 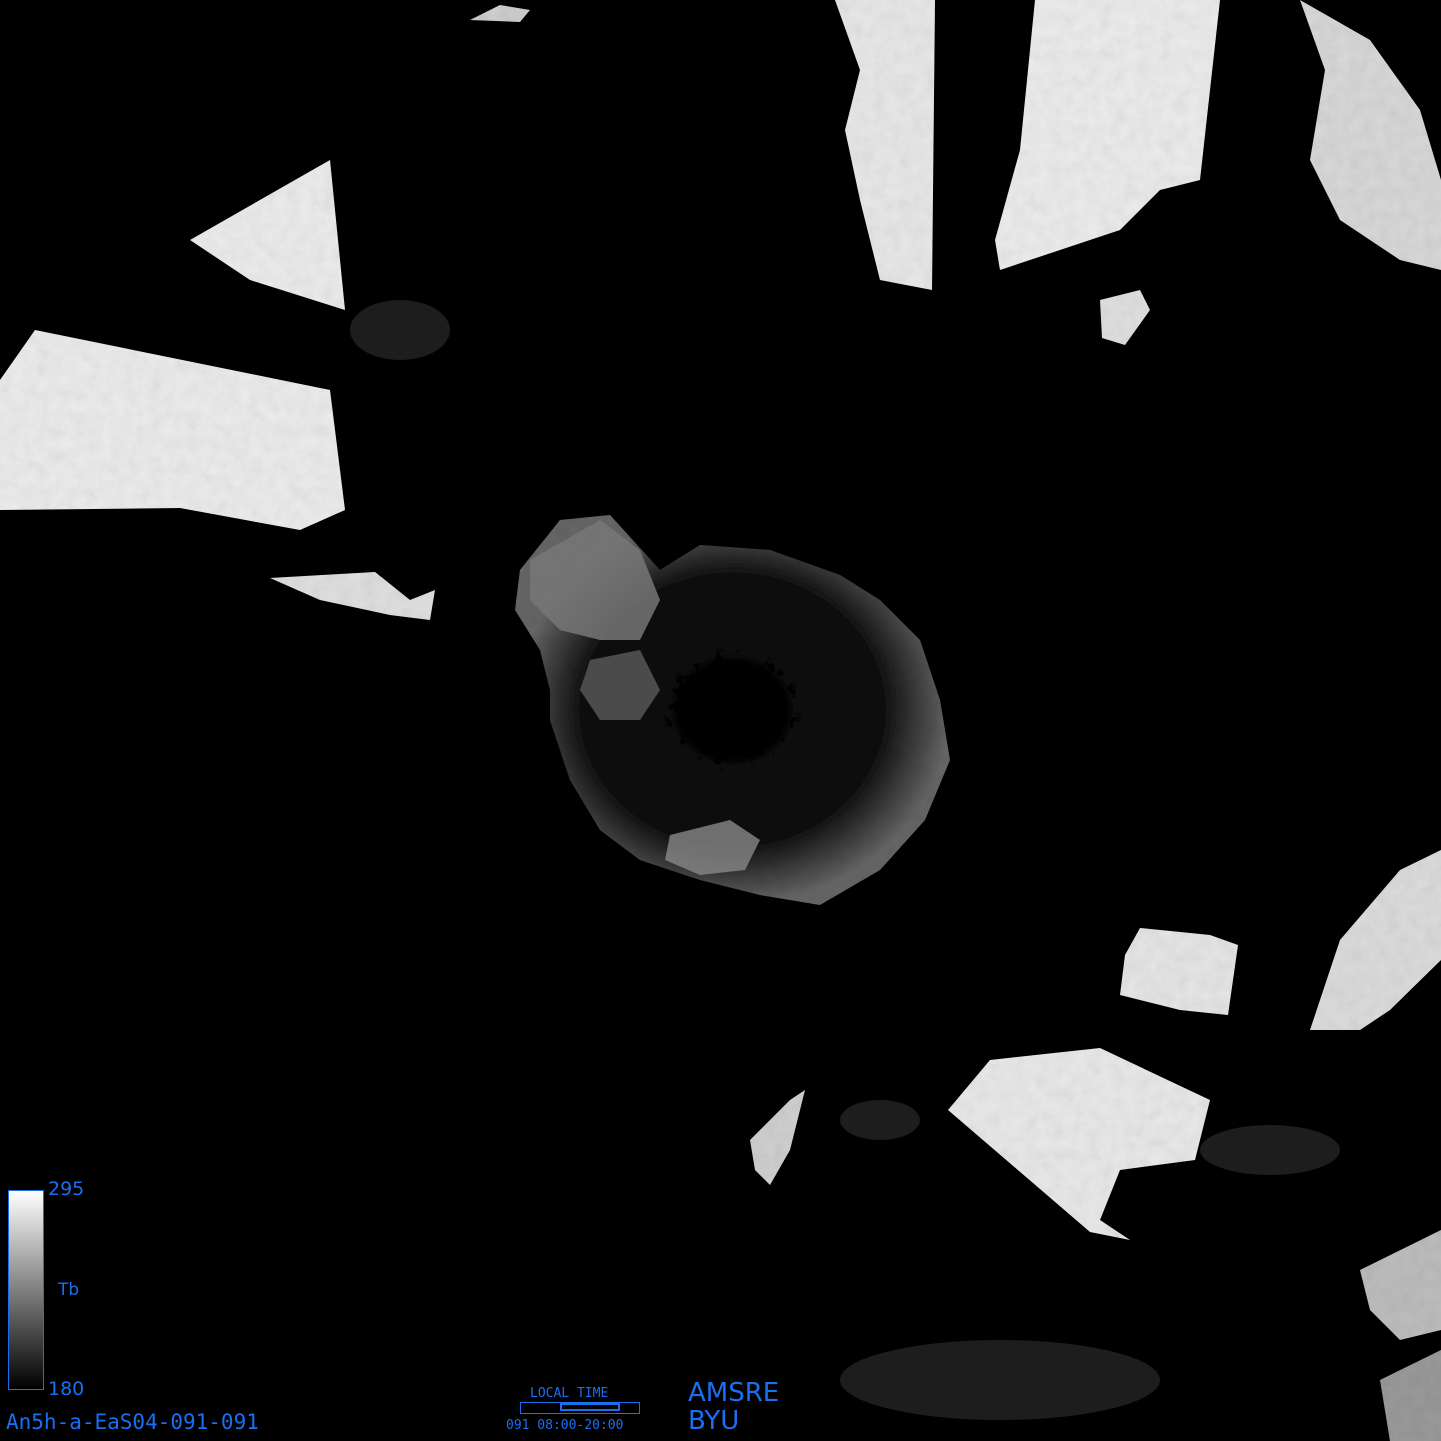 I want to click on local-time-range-fill, so click(x=589, y=1407).